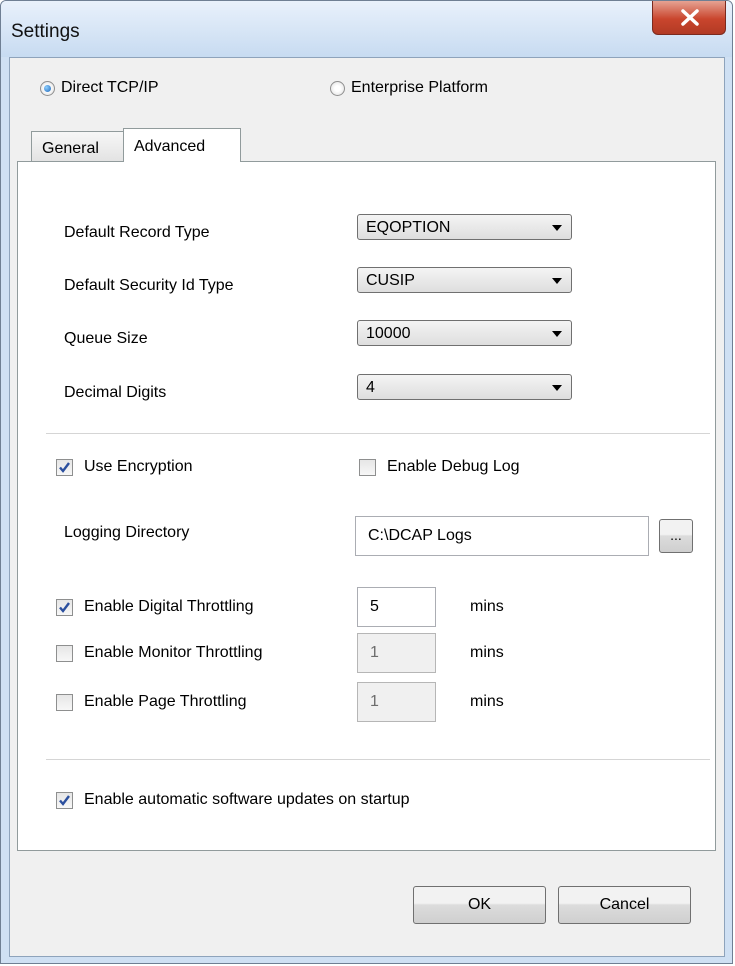 This screenshot has width=735, height=966. I want to click on enable-monitor-throttling-checkbox, so click(64, 653).